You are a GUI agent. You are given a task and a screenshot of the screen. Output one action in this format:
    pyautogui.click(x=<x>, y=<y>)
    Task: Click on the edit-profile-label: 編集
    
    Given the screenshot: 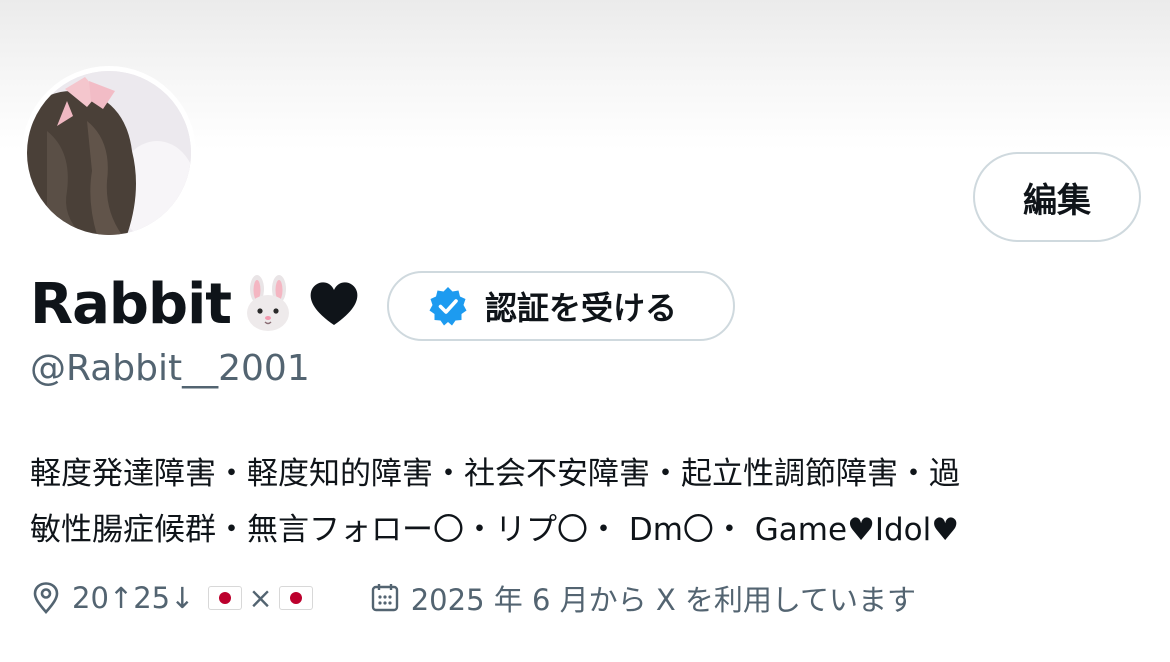 What is the action you would take?
    pyautogui.click(x=1057, y=200)
    